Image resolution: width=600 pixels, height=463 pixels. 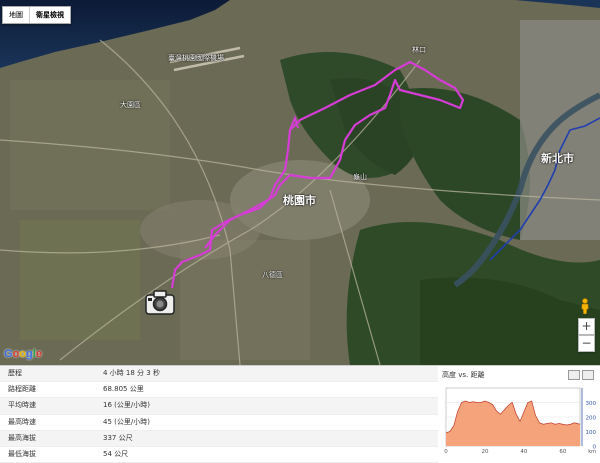 I want to click on zoom-in-button: +, so click(x=586, y=326).